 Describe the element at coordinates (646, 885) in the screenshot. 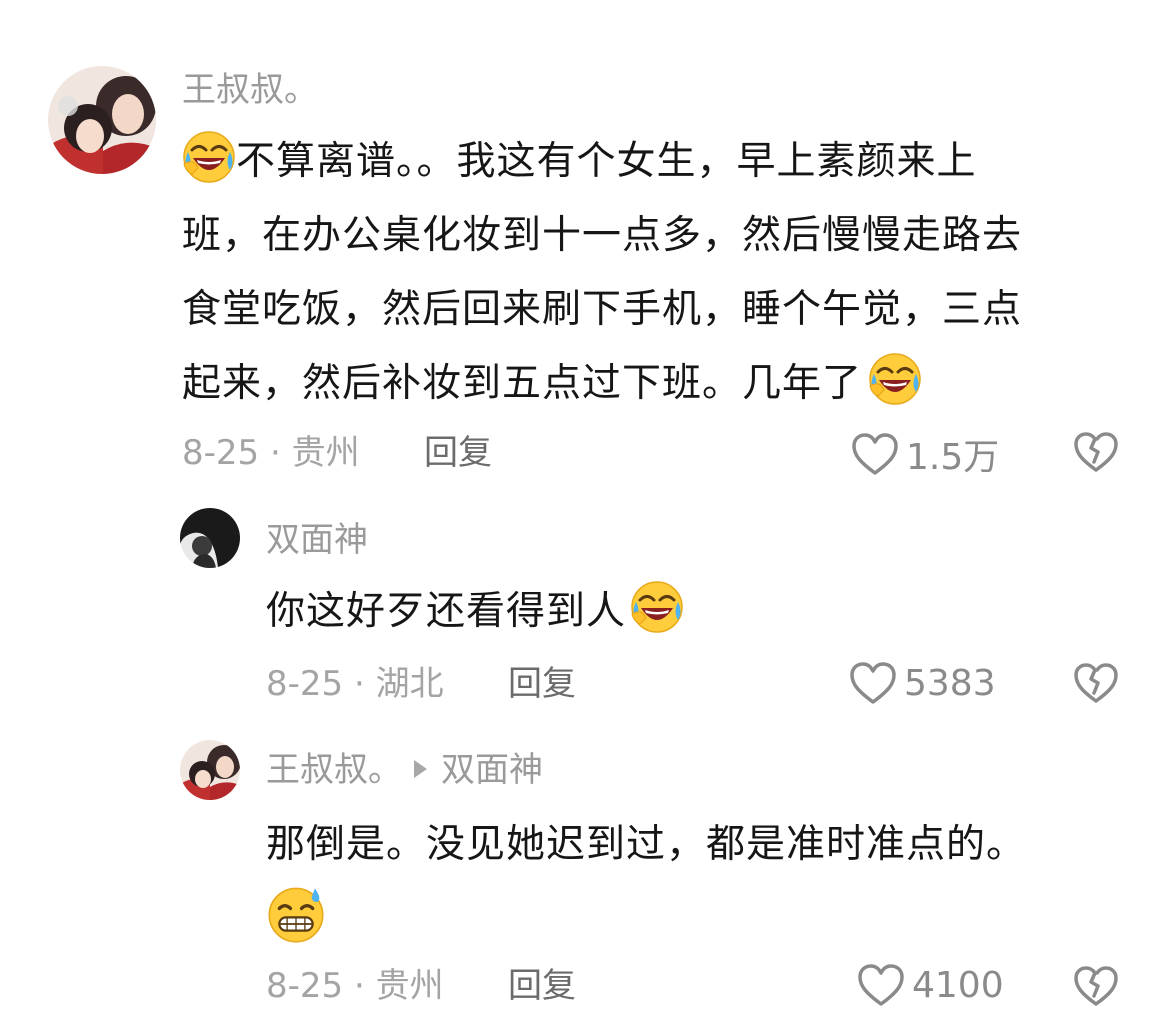

I see `comment-text: 那倒是。没见她迟到过，都是准时准点的。` at that location.